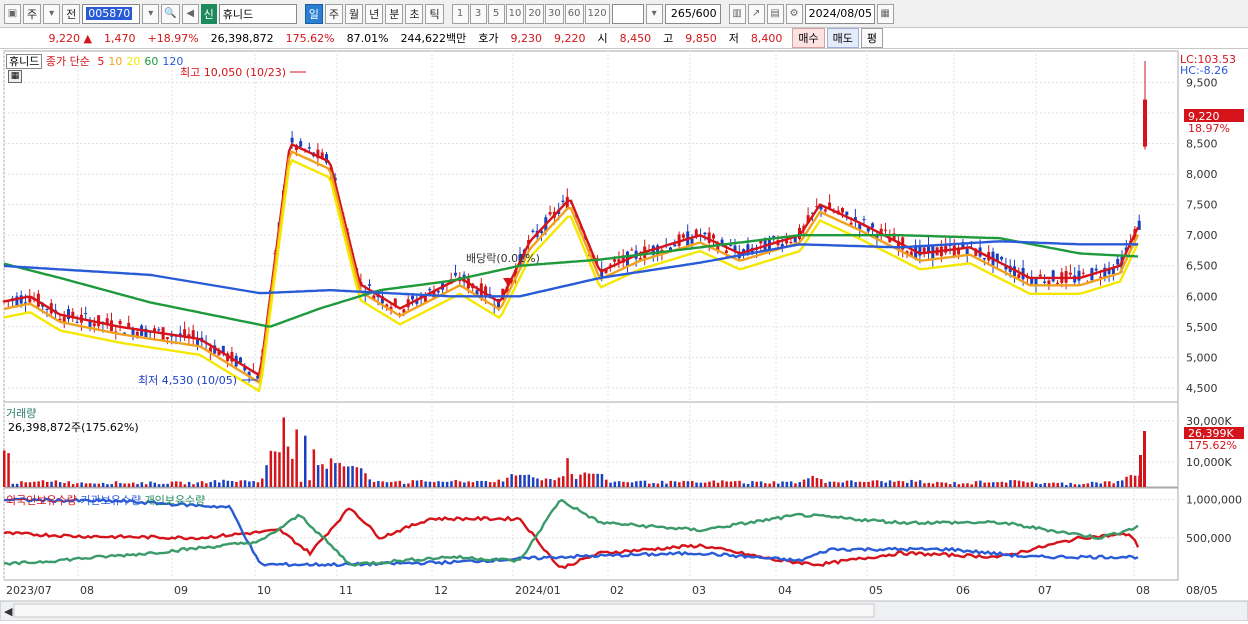  What do you see at coordinates (1202, 327) in the screenshot?
I see `price-tick-label: 5,500` at bounding box center [1202, 327].